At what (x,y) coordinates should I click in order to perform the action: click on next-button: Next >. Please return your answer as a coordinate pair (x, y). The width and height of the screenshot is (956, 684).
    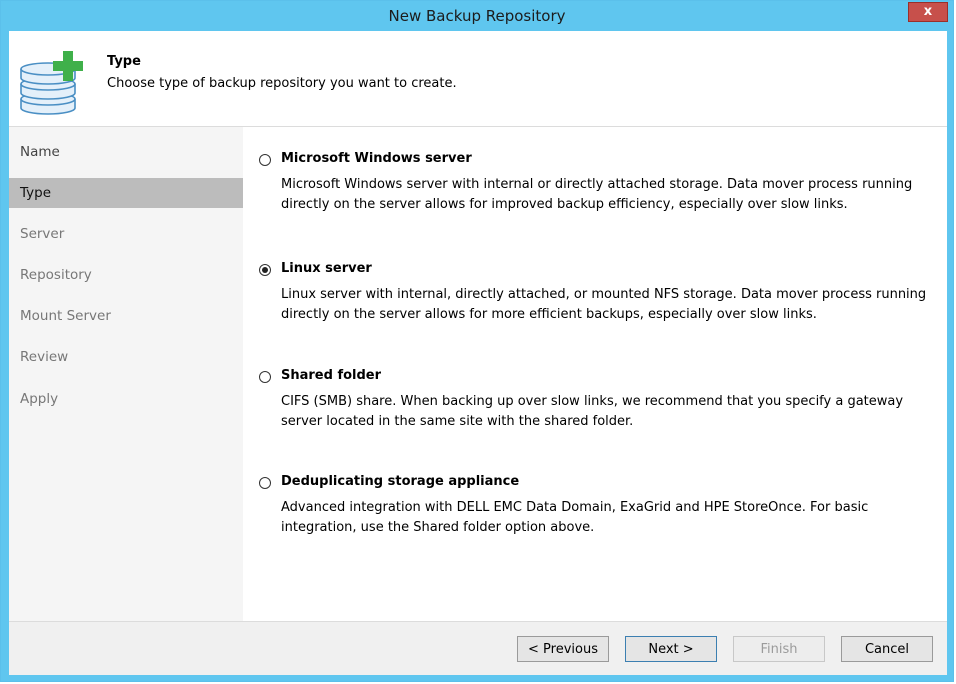
    Looking at the image, I should click on (671, 649).